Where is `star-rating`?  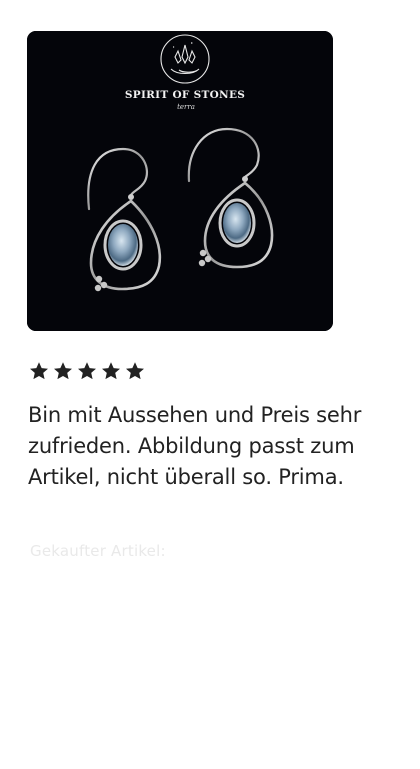 star-rating is located at coordinates (87, 373).